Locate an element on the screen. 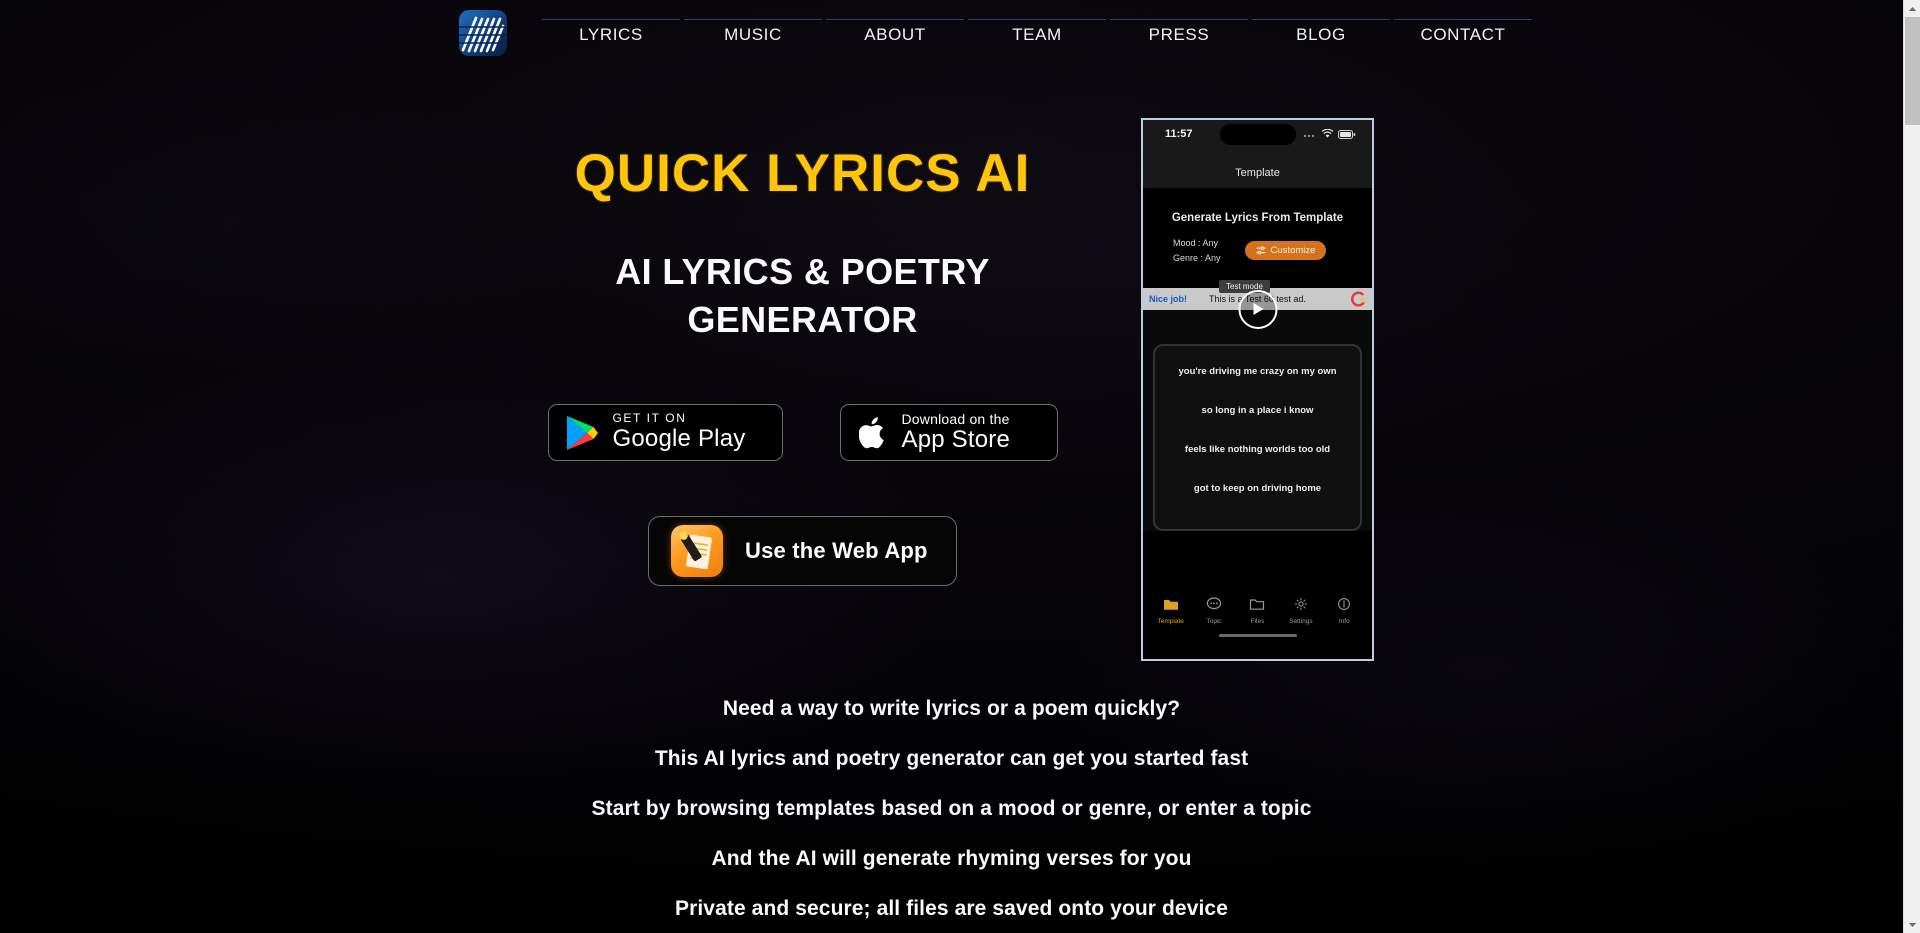 The image size is (1920, 933). notepad-pen-icon is located at coordinates (697, 551).